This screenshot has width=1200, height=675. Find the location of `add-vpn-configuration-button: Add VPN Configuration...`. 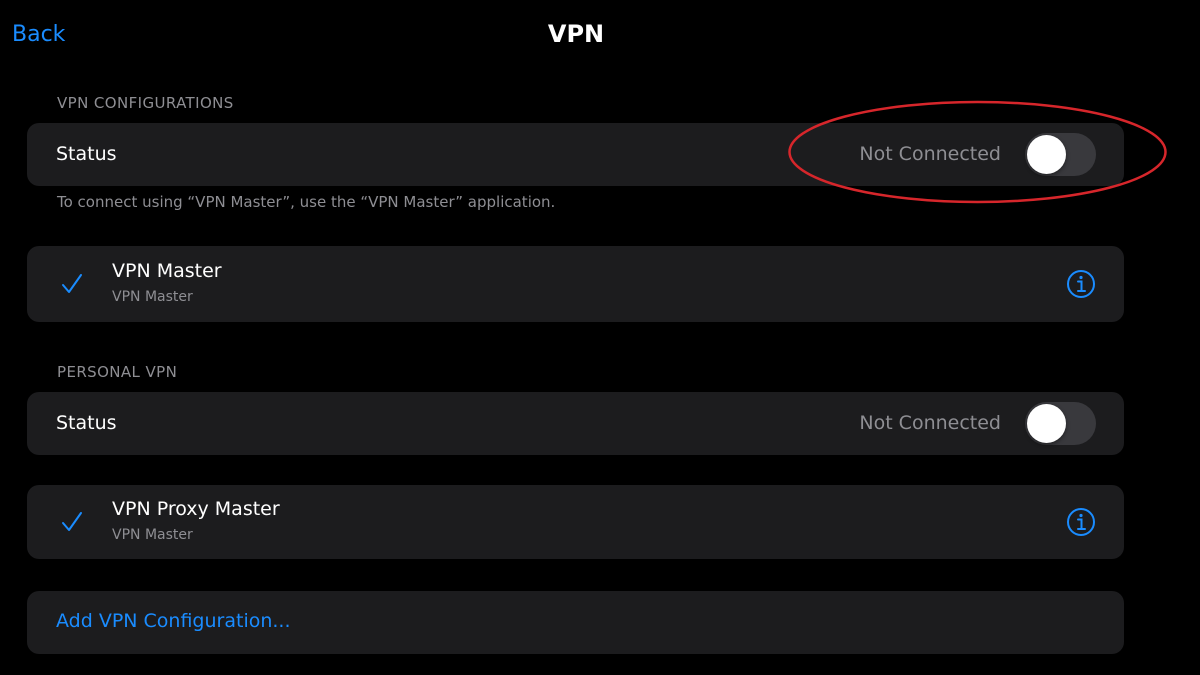

add-vpn-configuration-button: Add VPN Configuration... is located at coordinates (173, 621).